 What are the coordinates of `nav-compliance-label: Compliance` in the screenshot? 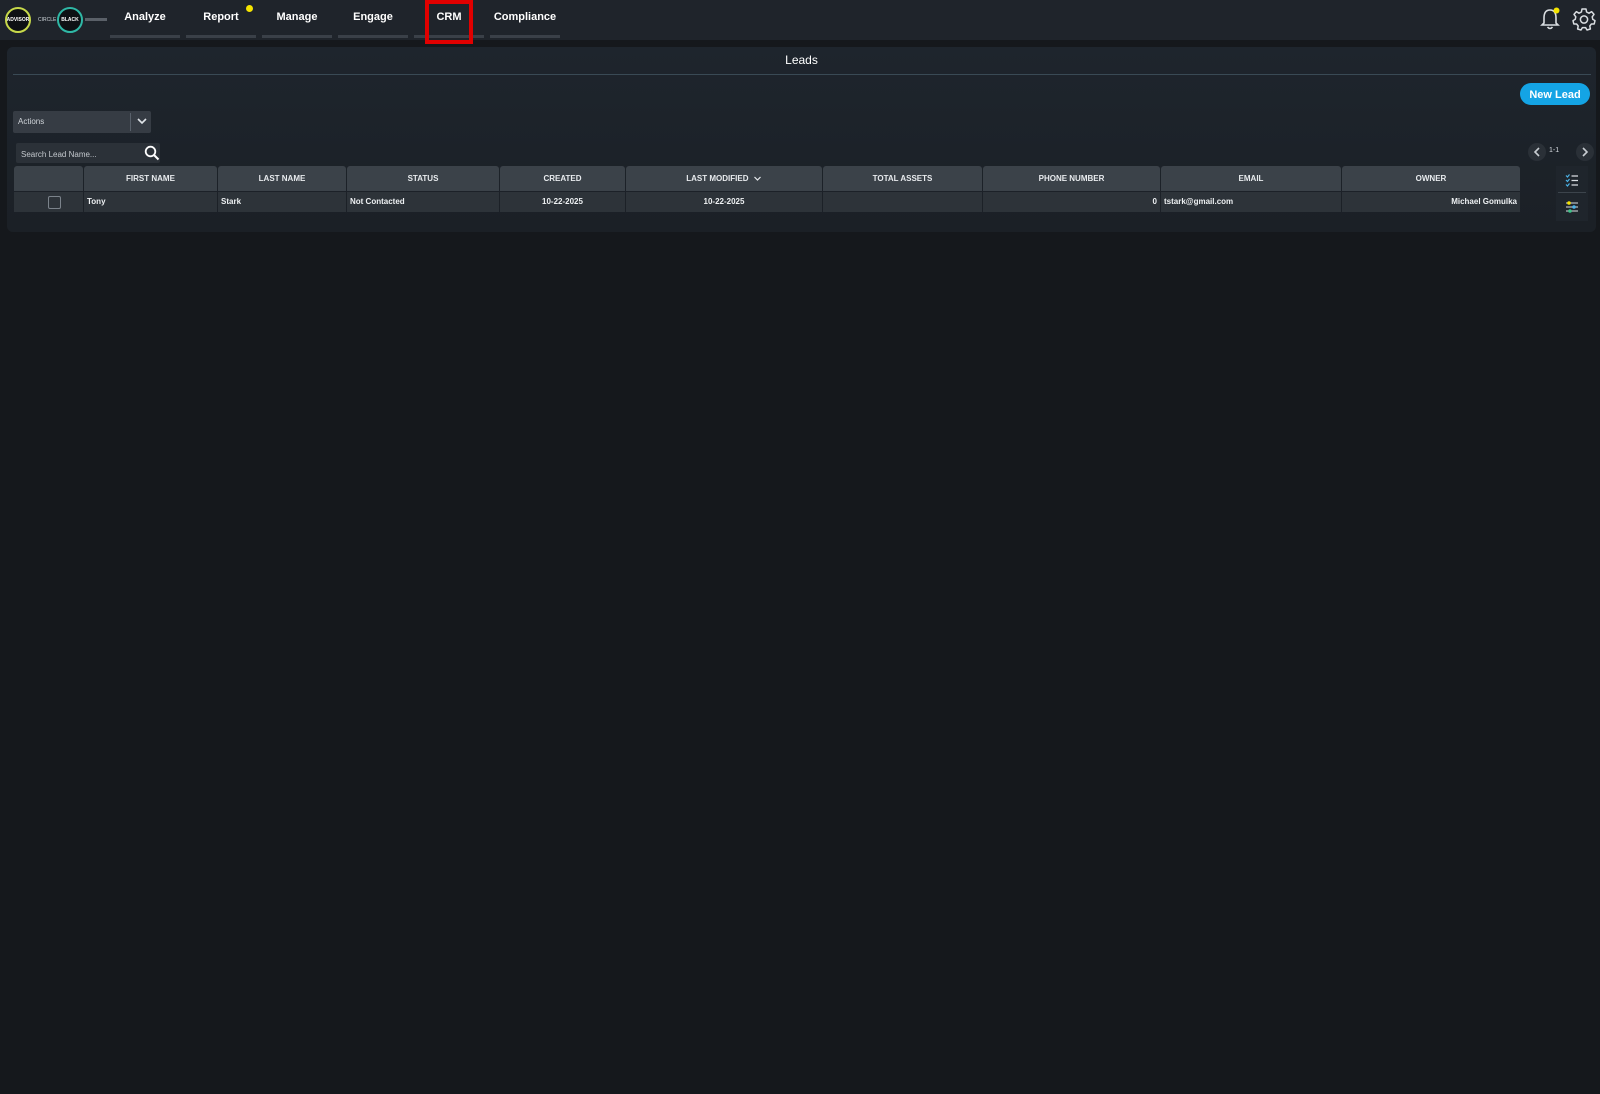 It's located at (525, 17).